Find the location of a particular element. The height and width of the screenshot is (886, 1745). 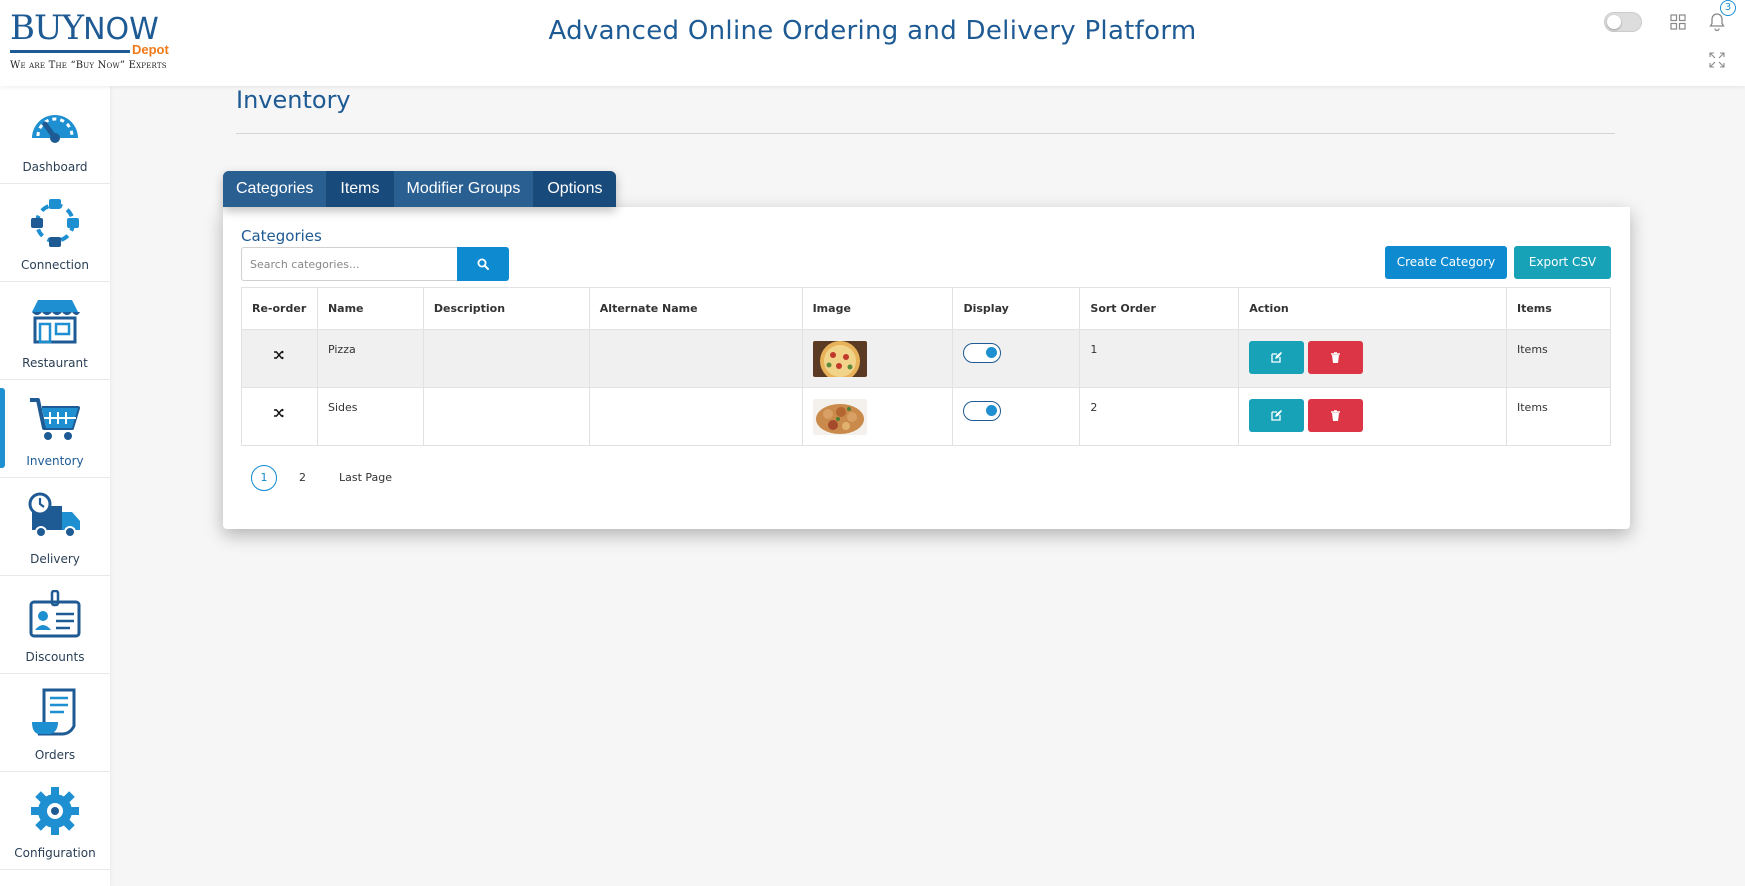

notification-badge: 3 is located at coordinates (1728, 8).